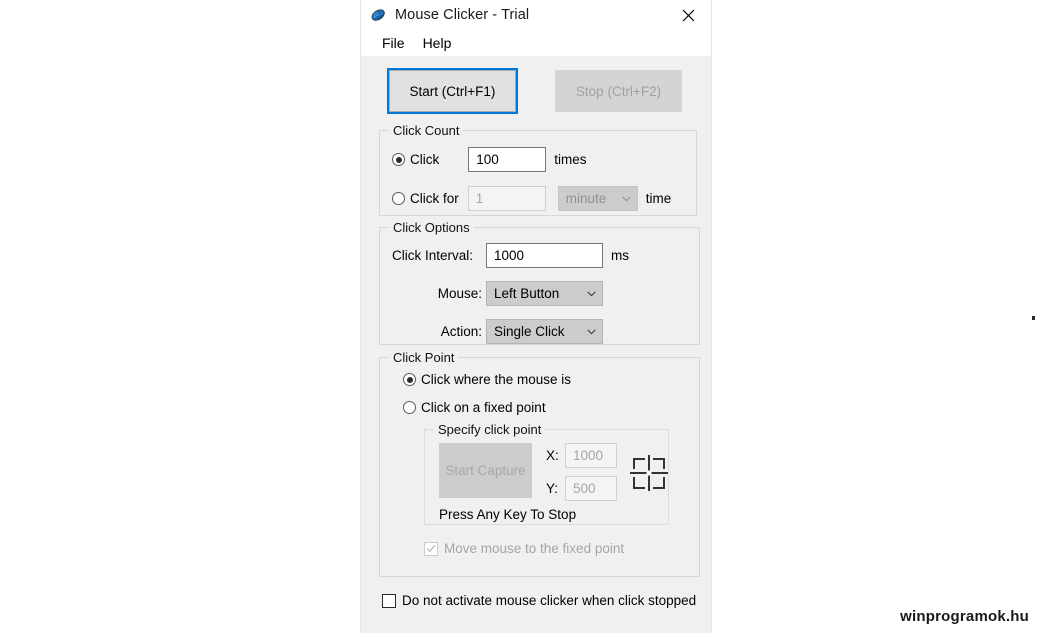  What do you see at coordinates (483, 407) in the screenshot?
I see `radio-click-fixed-point-label: Click on a fixed point` at bounding box center [483, 407].